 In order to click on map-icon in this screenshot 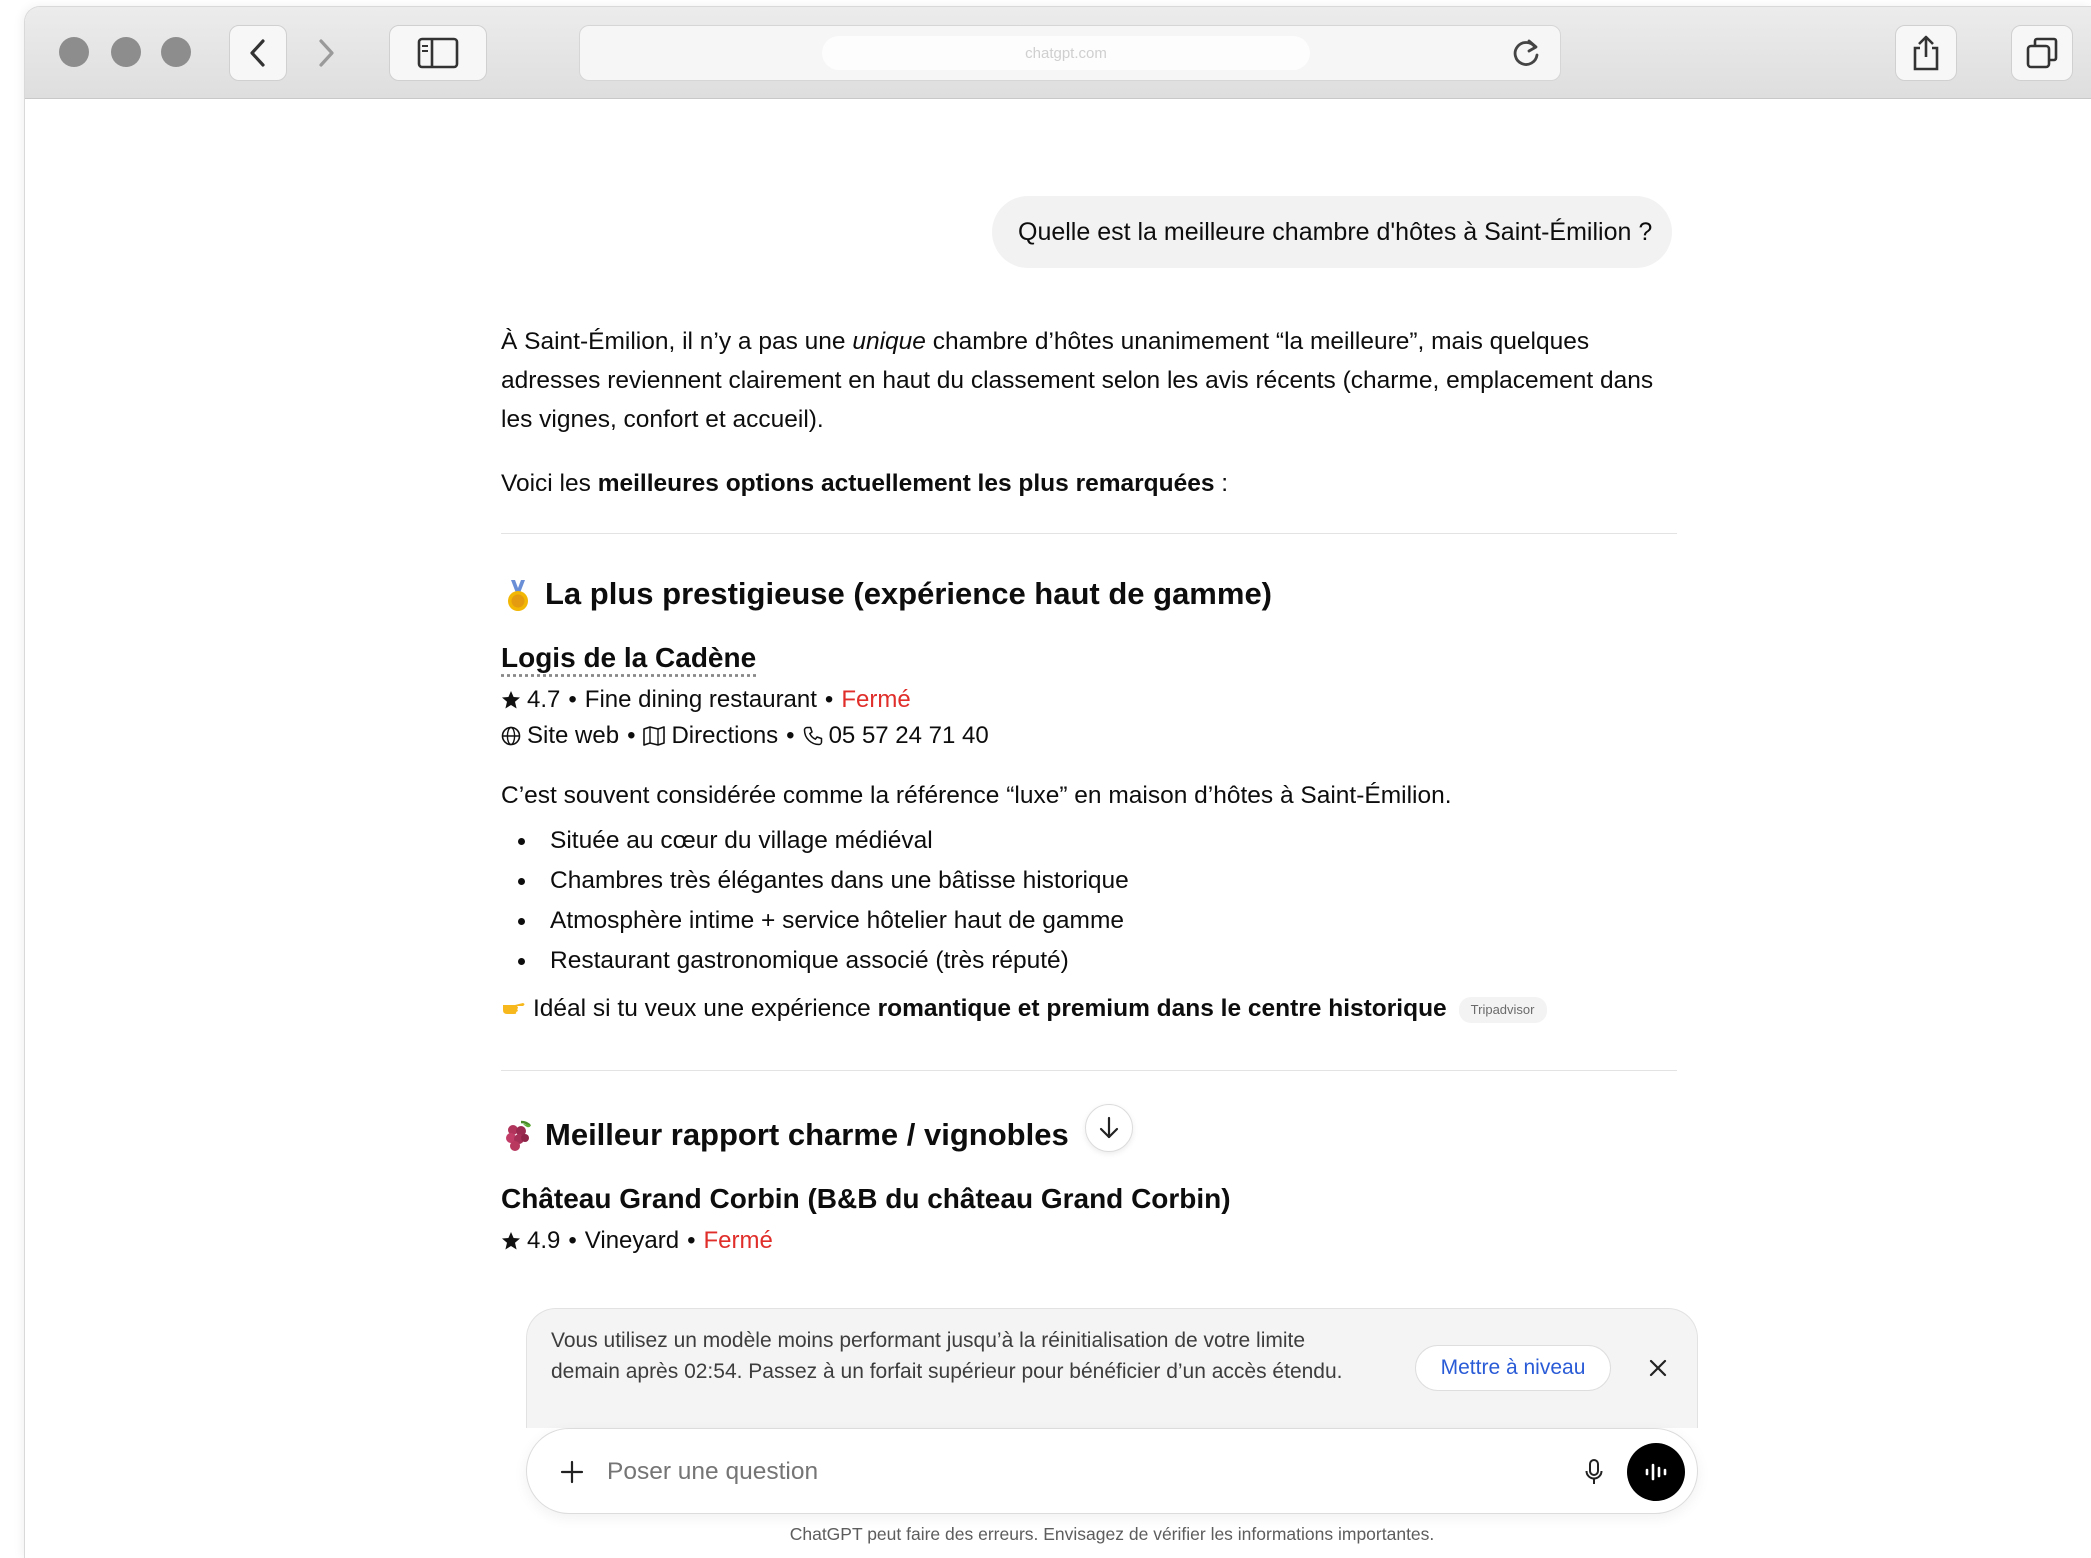, I will do `click(654, 736)`.